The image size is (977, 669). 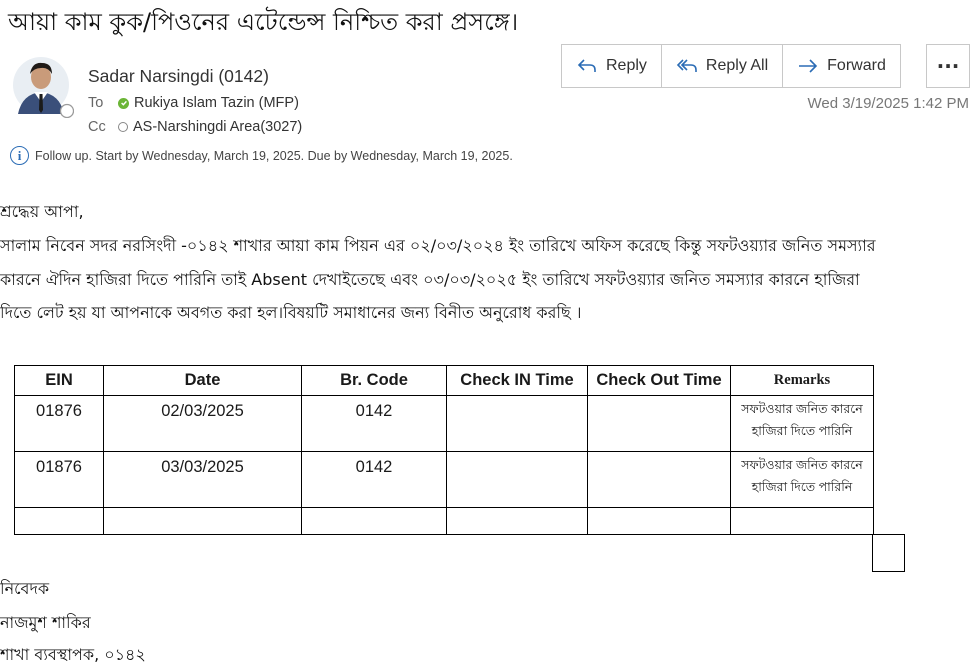 What do you see at coordinates (59, 380) in the screenshot?
I see `header-ein: EIN` at bounding box center [59, 380].